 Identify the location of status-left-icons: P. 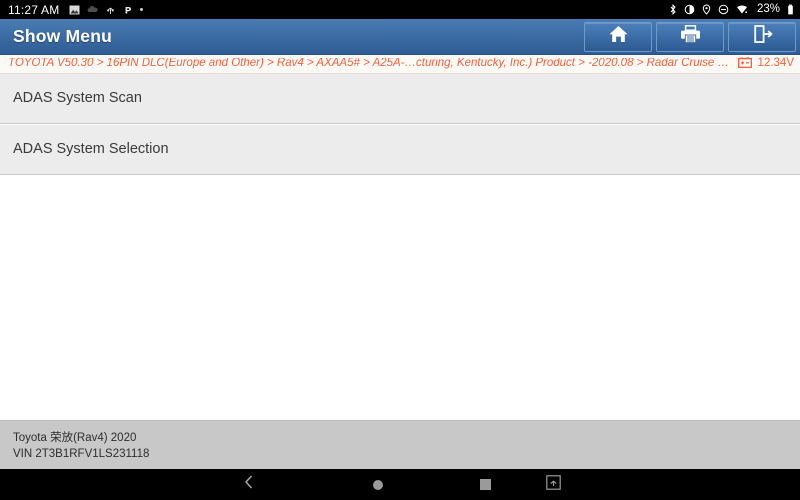
(106, 10).